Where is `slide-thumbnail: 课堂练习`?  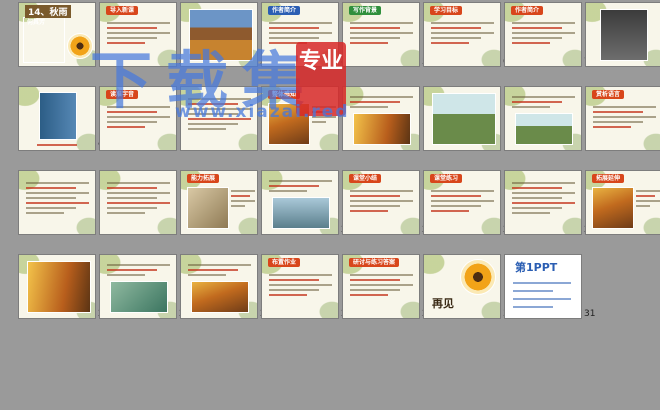
slide-thumbnail: 课堂练习 is located at coordinates (462, 202).